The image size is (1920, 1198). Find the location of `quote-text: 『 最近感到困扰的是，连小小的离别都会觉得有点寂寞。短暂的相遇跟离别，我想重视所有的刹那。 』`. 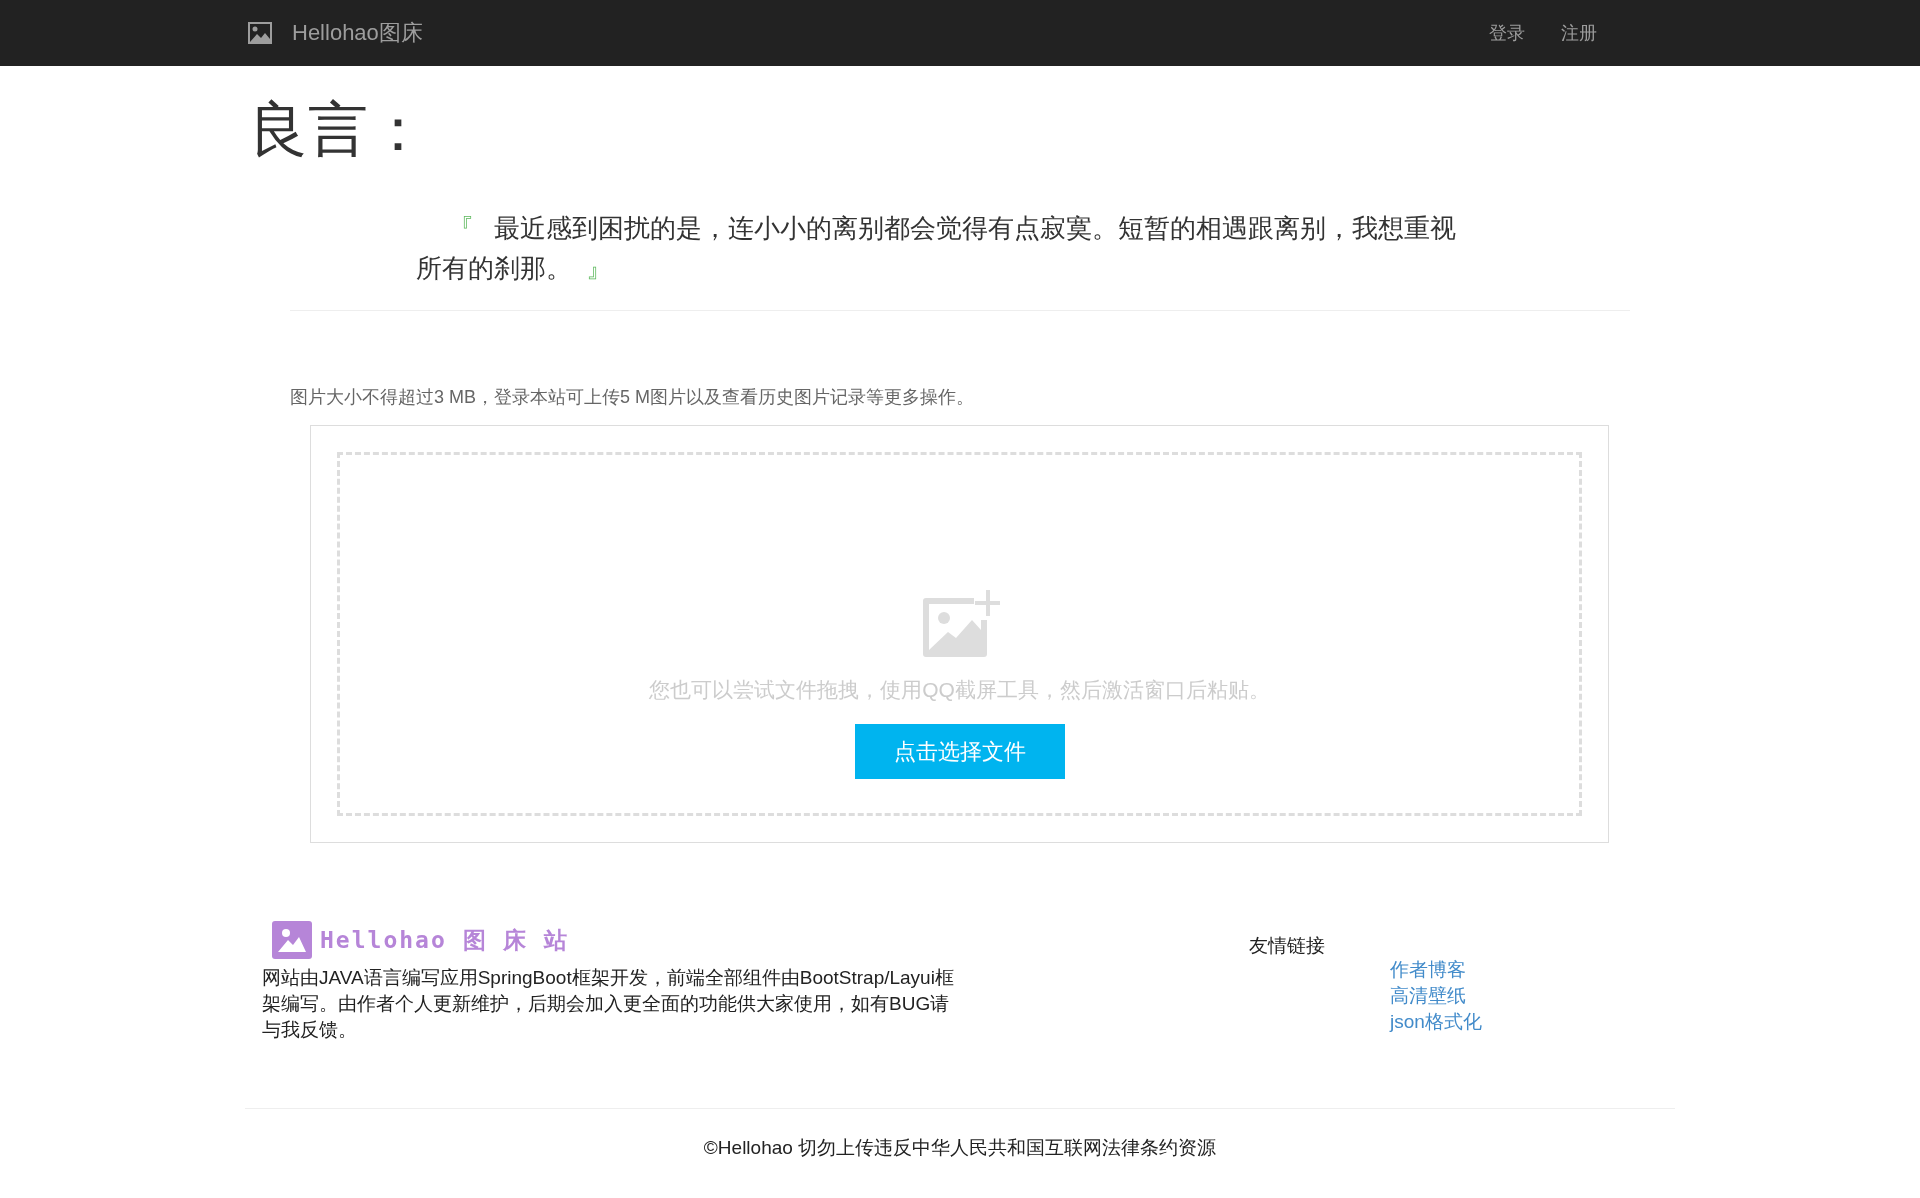

quote-text: 『 最近感到困扰的是，连小小的离别都会觉得有点寂寞。短暂的相遇跟离别，我想重视所有的刹那。 』 is located at coordinates (936, 248).